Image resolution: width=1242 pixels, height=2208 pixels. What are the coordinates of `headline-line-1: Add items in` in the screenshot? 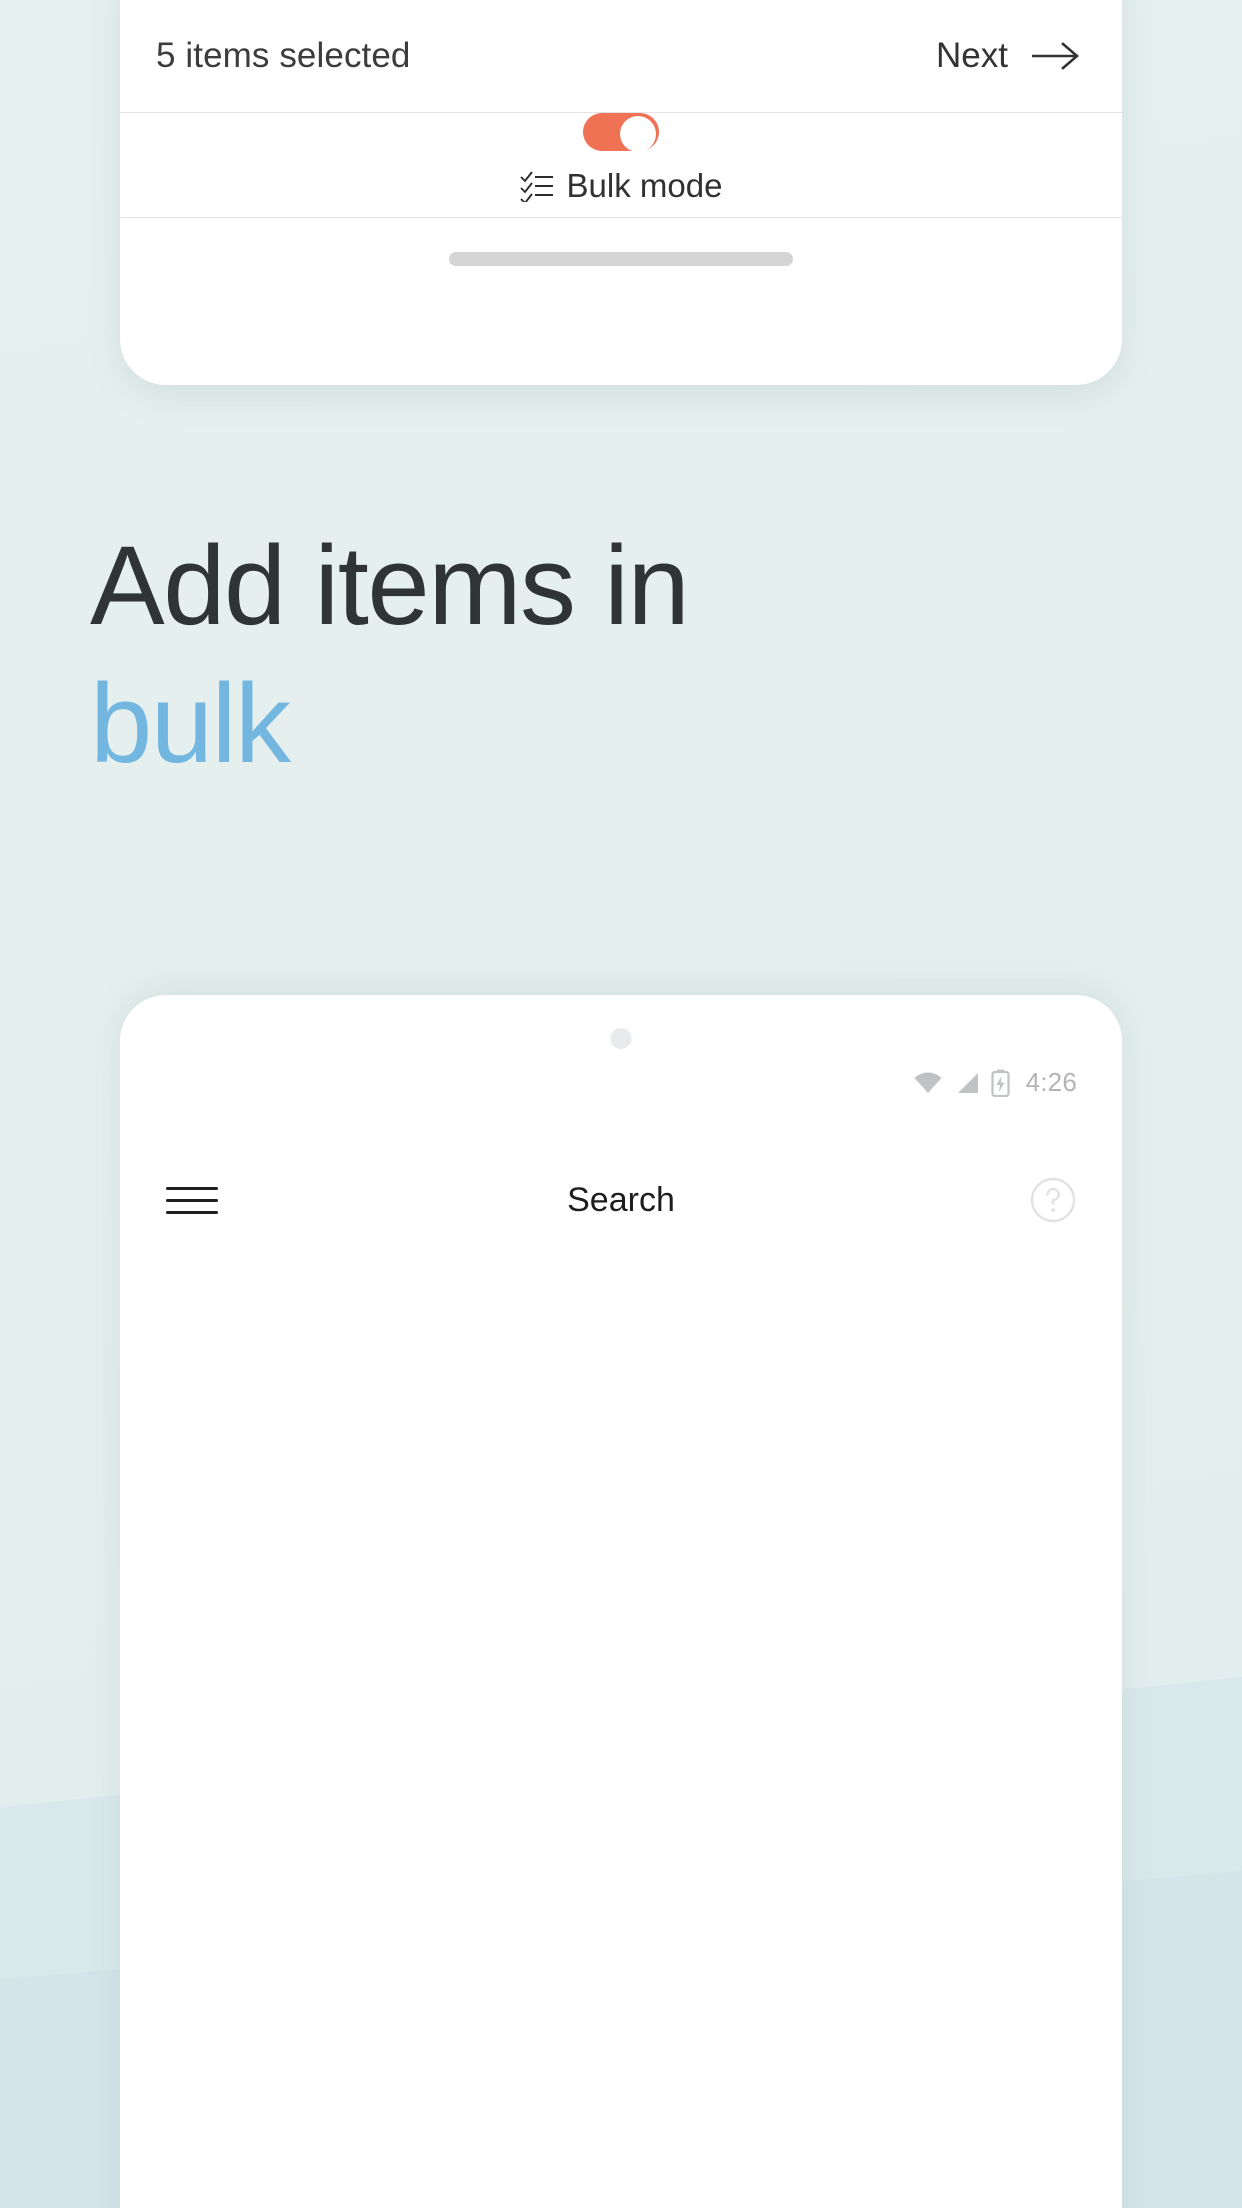 It's located at (390, 585).